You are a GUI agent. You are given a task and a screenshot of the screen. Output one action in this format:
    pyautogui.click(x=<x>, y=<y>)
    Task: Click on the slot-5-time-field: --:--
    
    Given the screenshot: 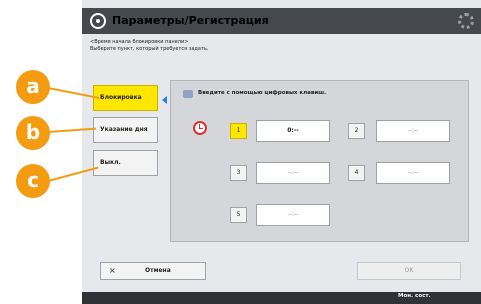 What is the action you would take?
    pyautogui.click(x=293, y=215)
    